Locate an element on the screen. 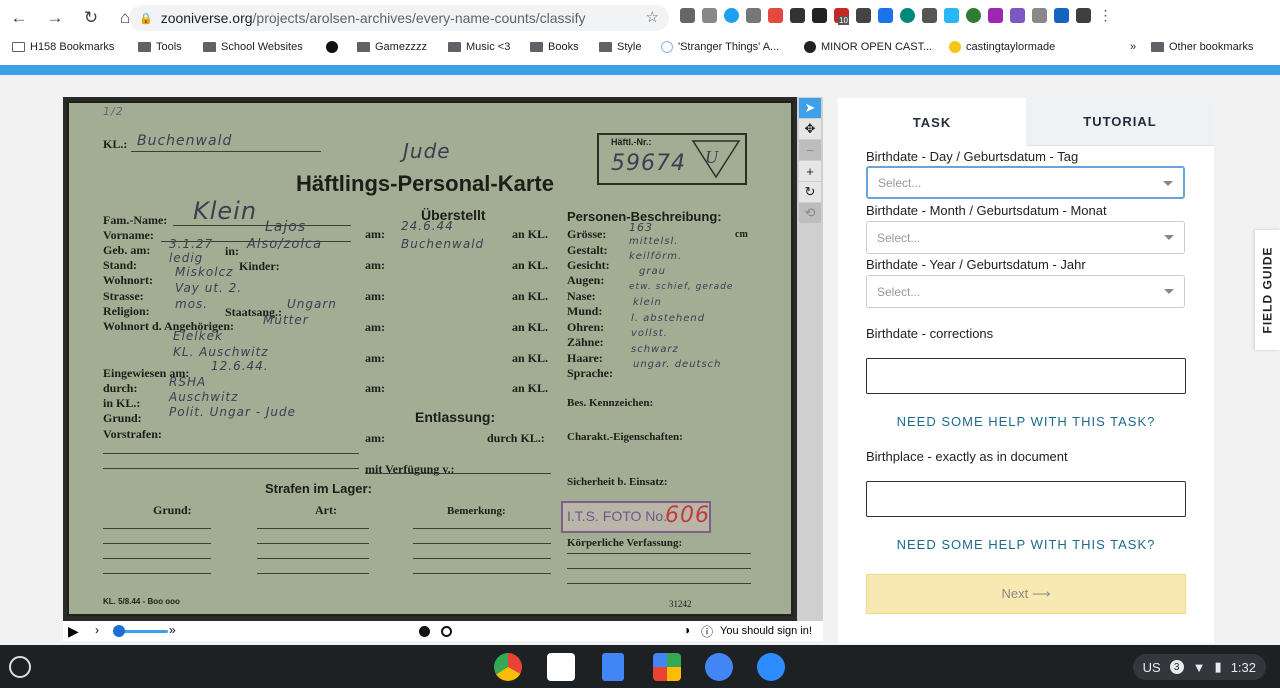  strafen-heading: Strafen im Lager: is located at coordinates (318, 488).